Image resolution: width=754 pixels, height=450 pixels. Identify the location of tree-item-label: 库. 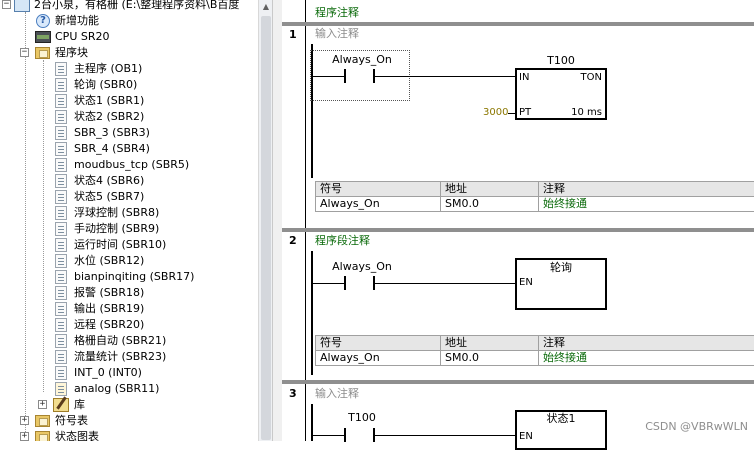
(79, 405).